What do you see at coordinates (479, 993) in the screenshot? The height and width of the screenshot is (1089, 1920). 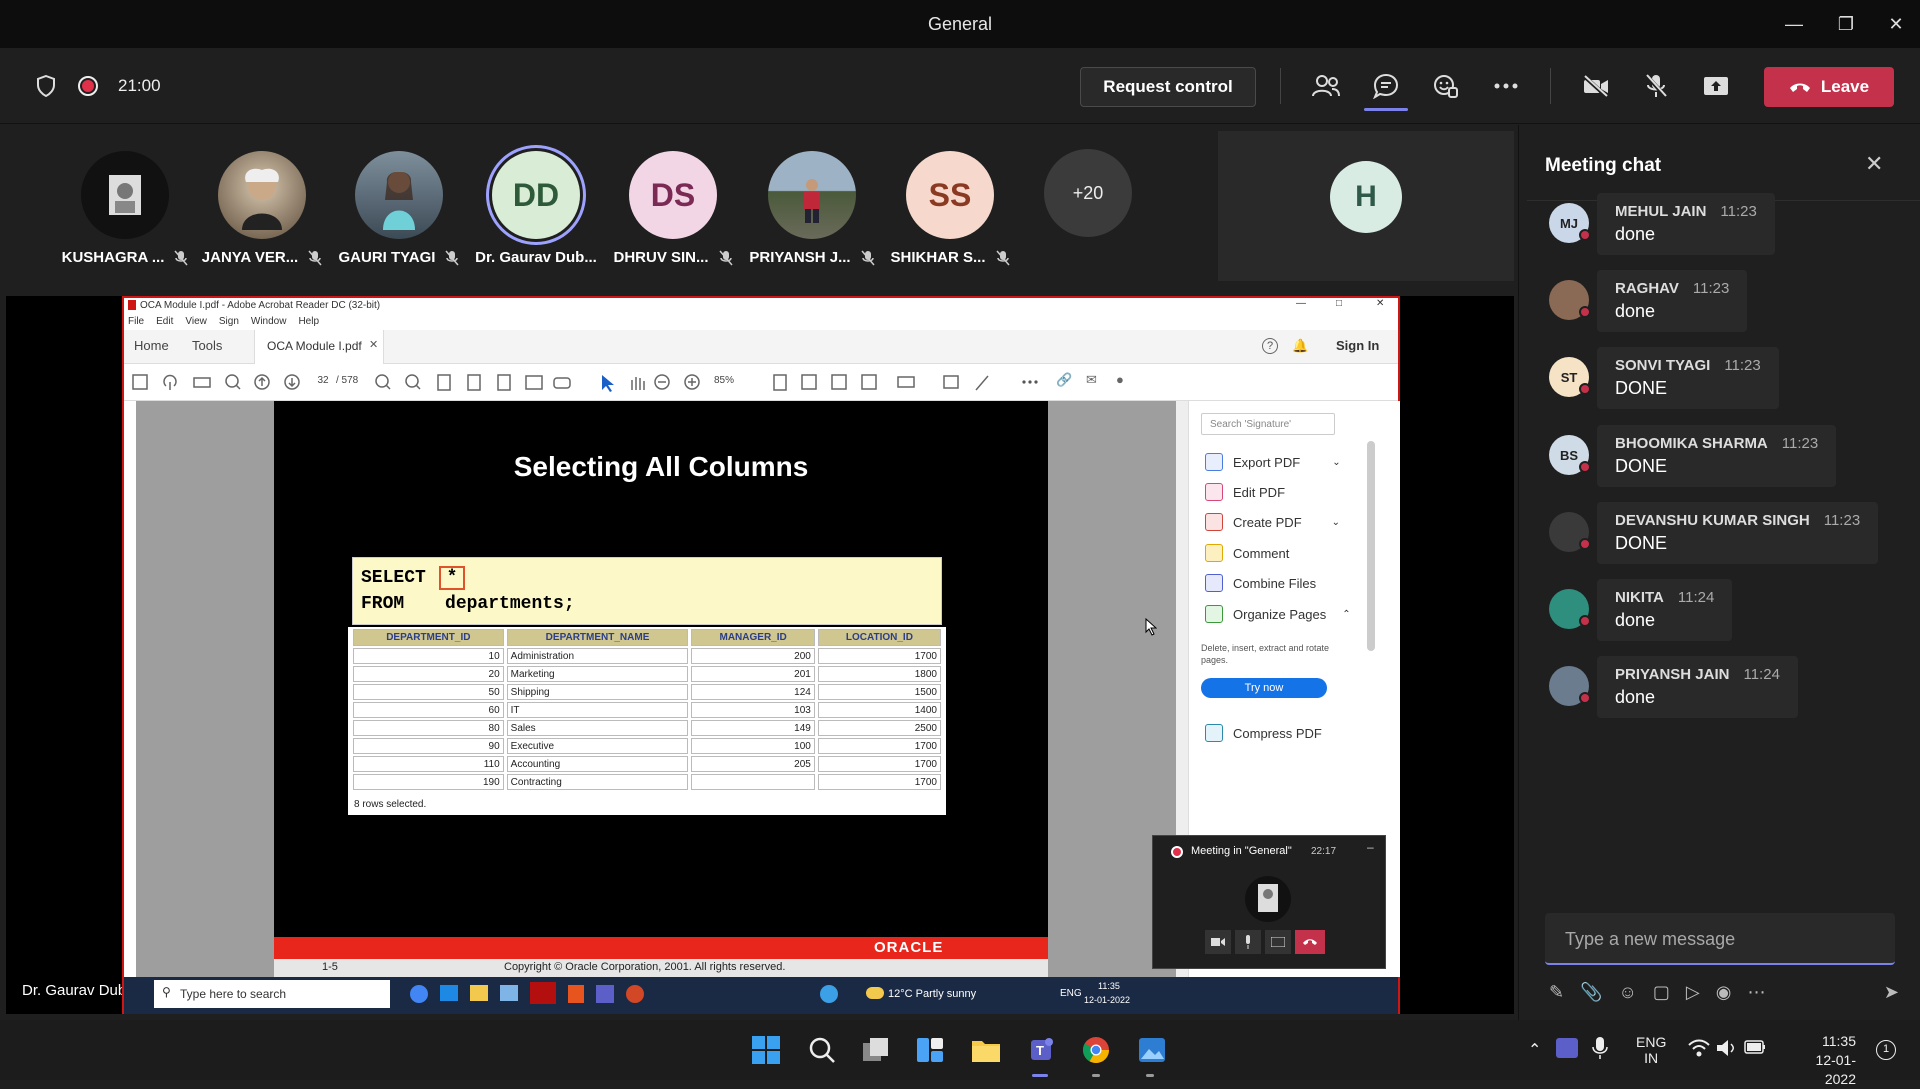 I see `explorer-app-icon` at bounding box center [479, 993].